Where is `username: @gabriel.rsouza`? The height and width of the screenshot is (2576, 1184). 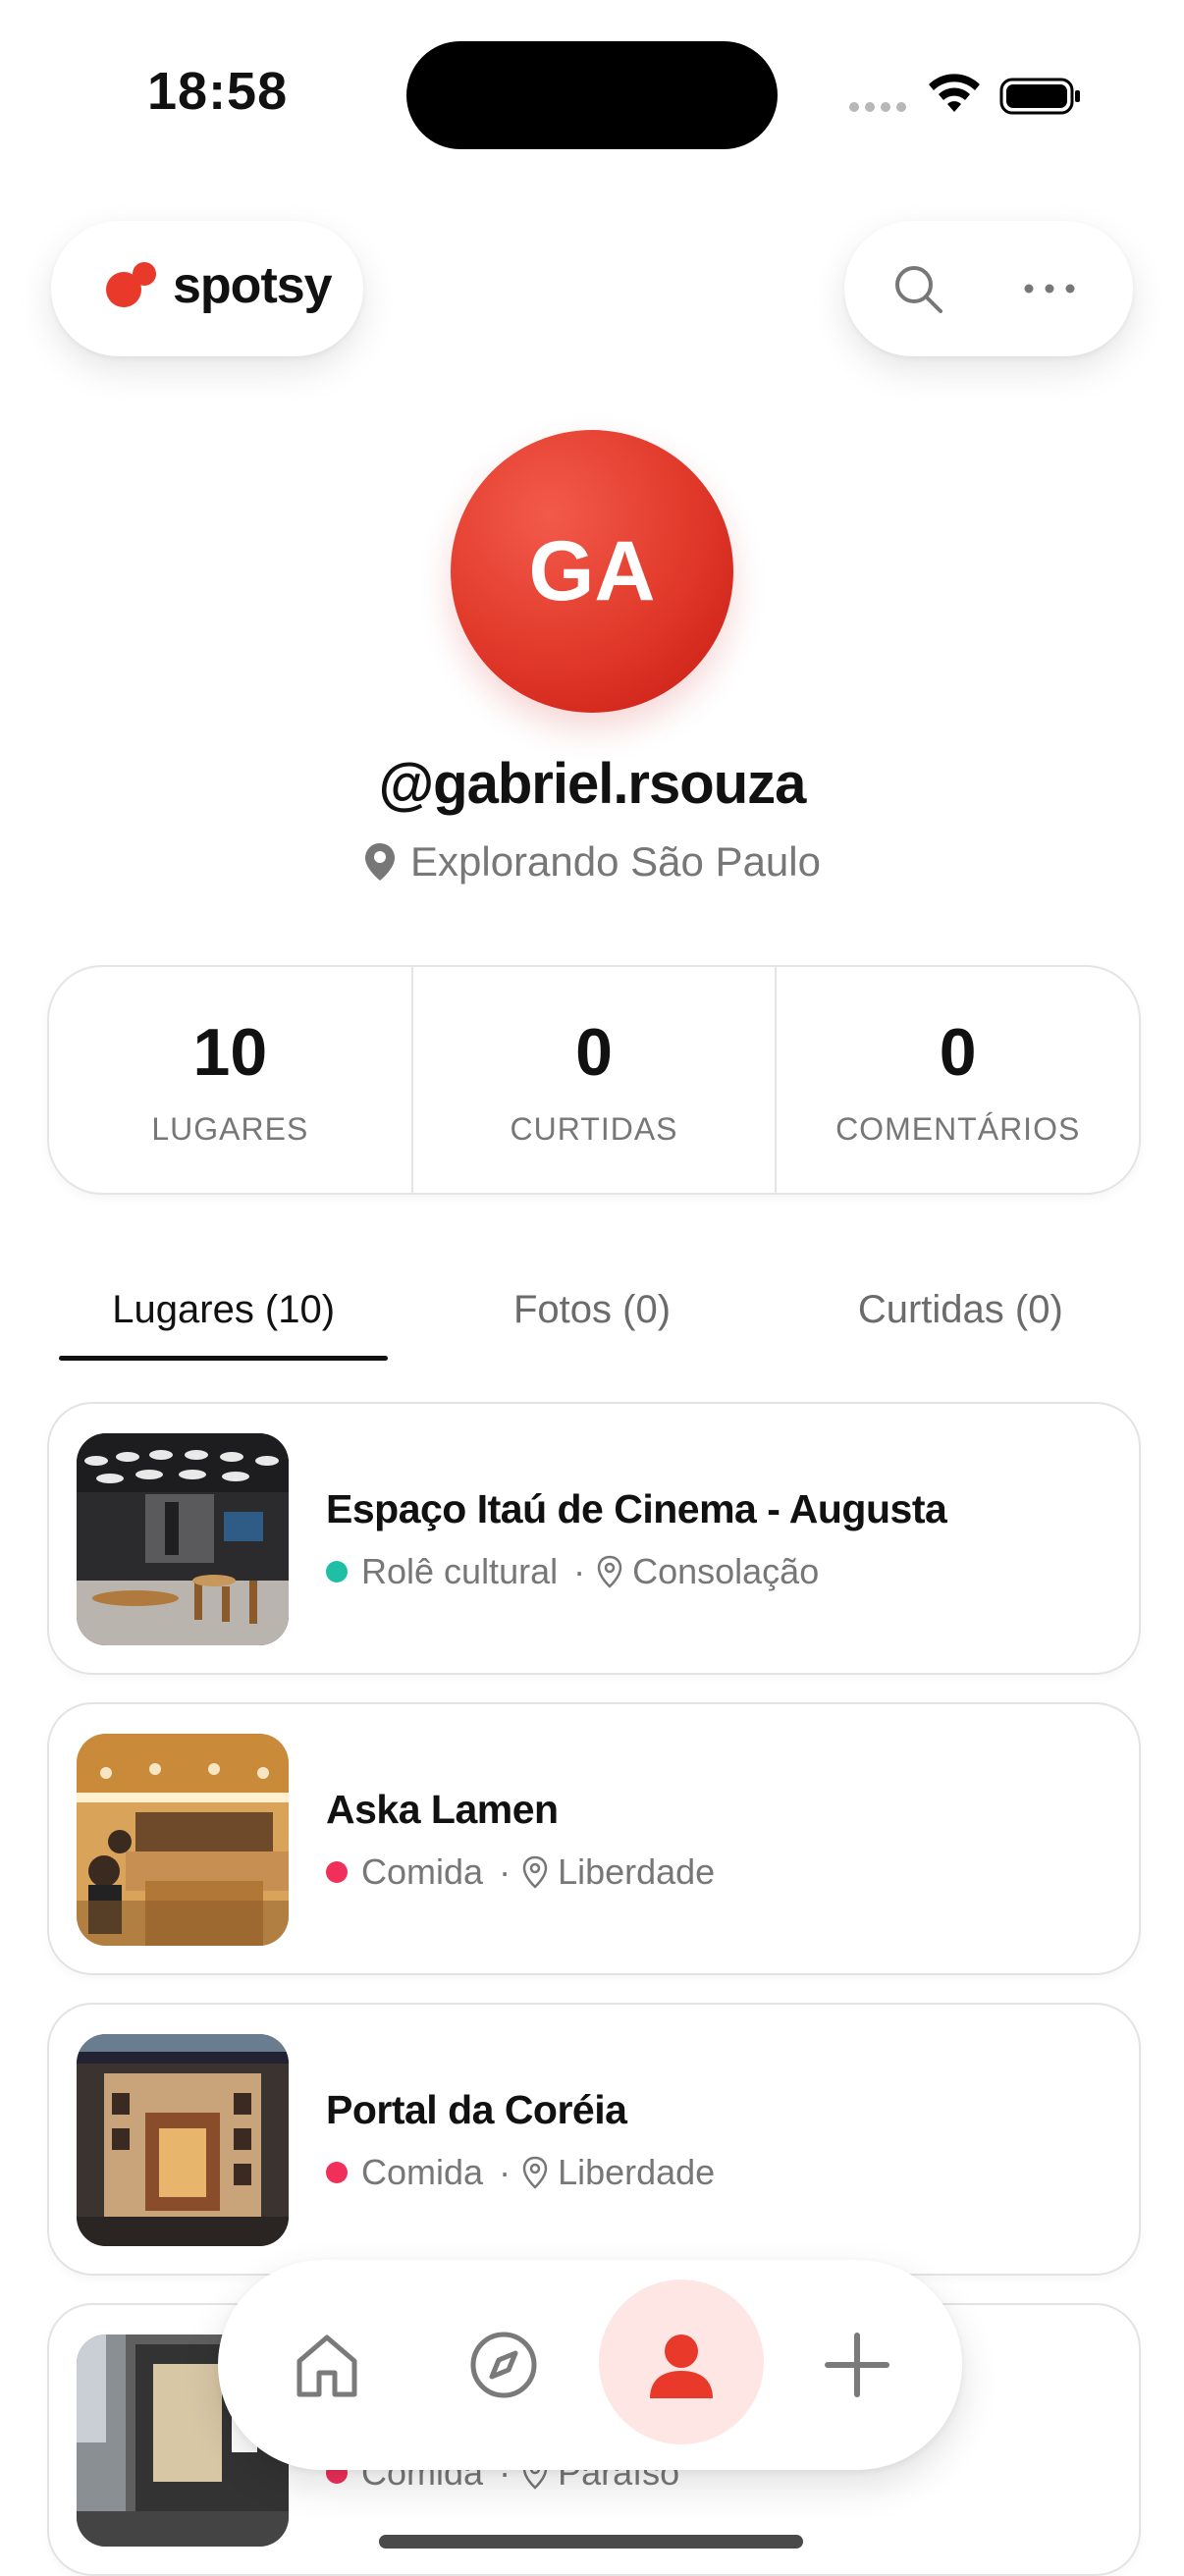
username: @gabriel.rsouza is located at coordinates (593, 784).